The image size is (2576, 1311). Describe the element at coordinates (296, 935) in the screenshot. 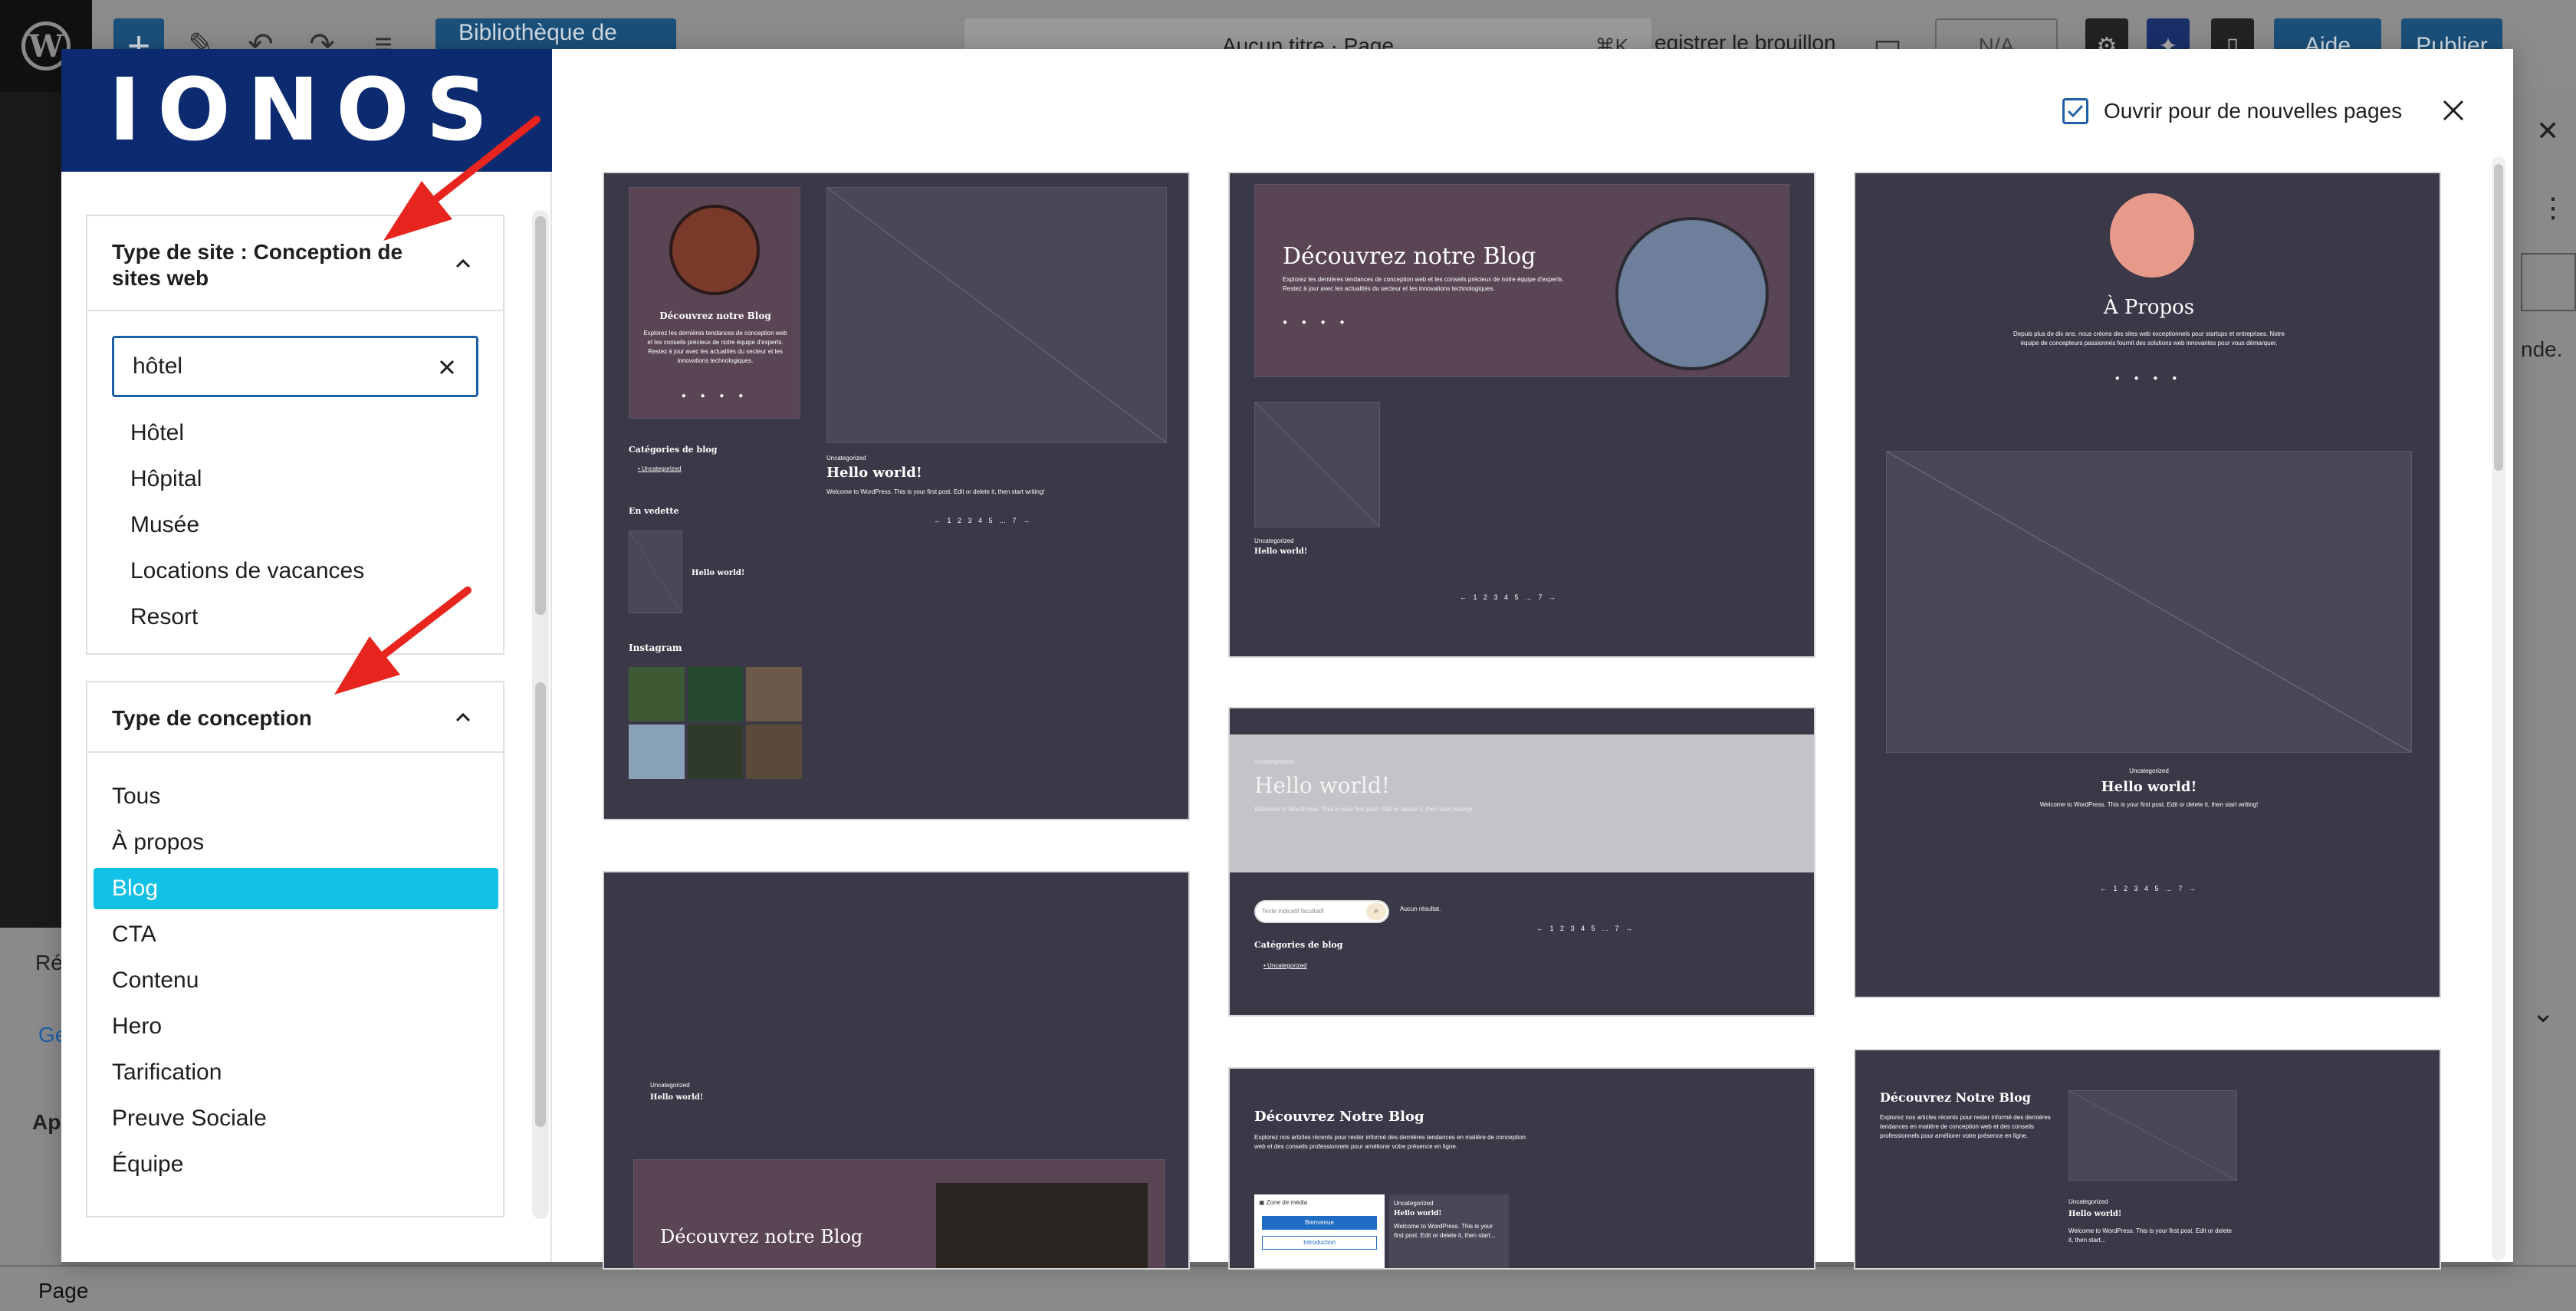

I see `design-type-option: CTA` at that location.